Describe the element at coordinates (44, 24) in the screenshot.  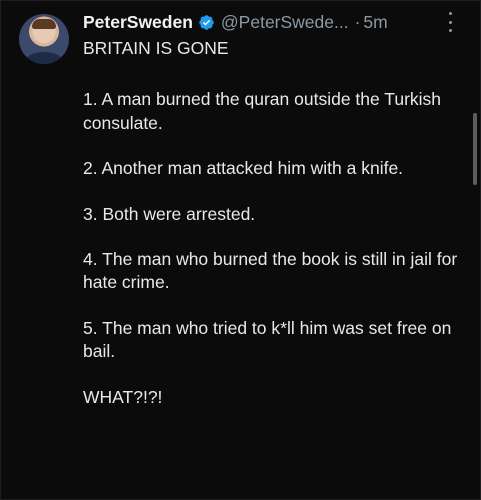
I see `avatar-hair` at that location.